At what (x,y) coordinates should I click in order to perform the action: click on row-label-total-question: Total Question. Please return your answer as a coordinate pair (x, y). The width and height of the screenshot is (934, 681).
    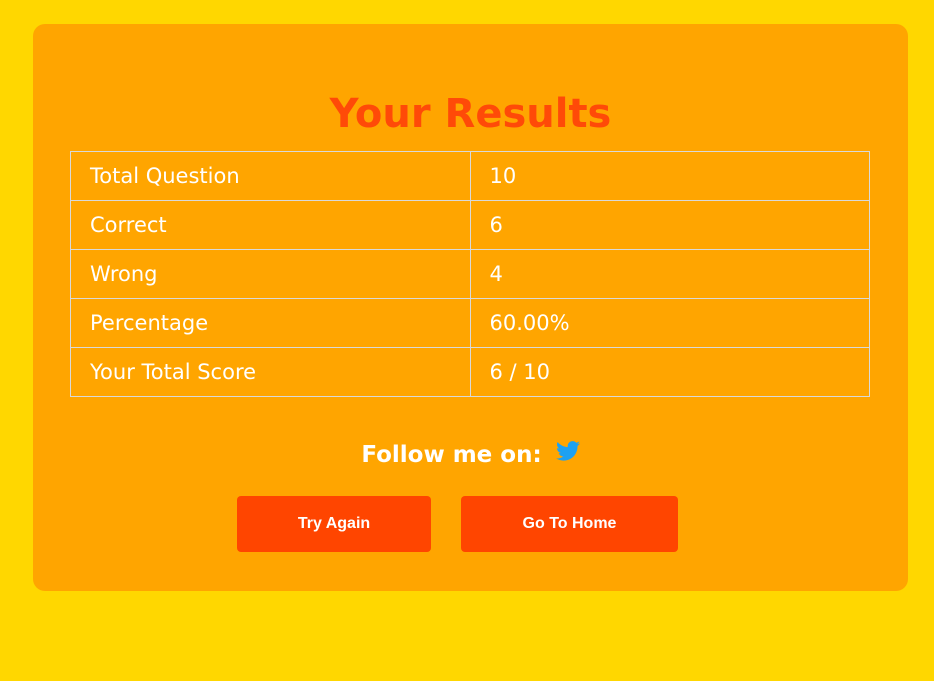
    Looking at the image, I should click on (270, 176).